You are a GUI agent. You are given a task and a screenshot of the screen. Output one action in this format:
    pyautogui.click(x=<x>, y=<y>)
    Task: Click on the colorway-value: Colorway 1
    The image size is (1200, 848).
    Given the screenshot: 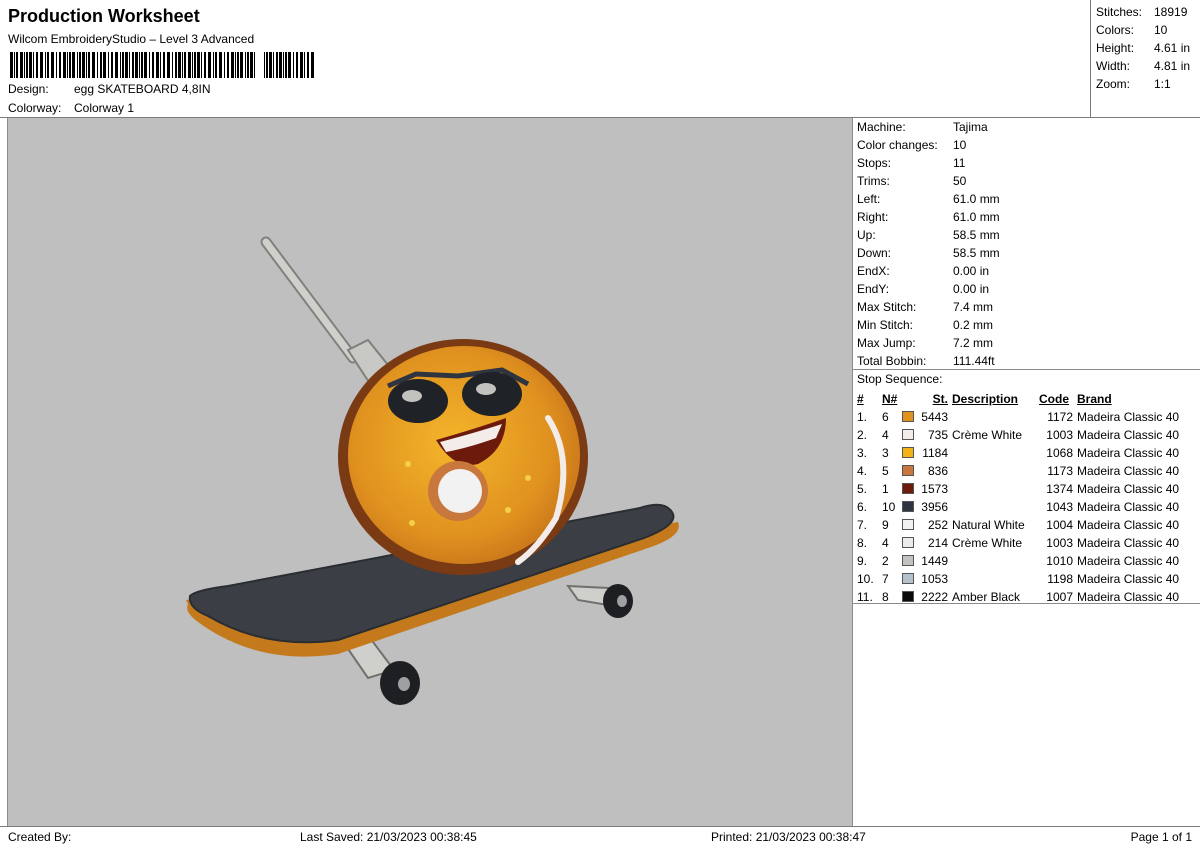 What is the action you would take?
    pyautogui.click(x=104, y=108)
    